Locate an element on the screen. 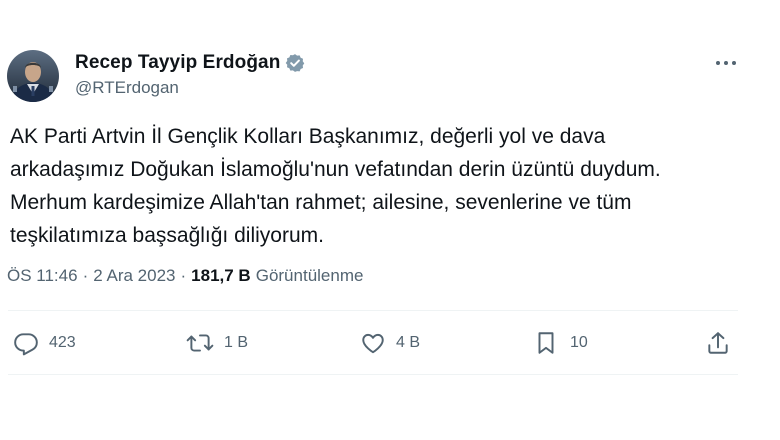 The height and width of the screenshot is (440, 780). name-row: Recep Tayyip Erdoğan is located at coordinates (190, 63).